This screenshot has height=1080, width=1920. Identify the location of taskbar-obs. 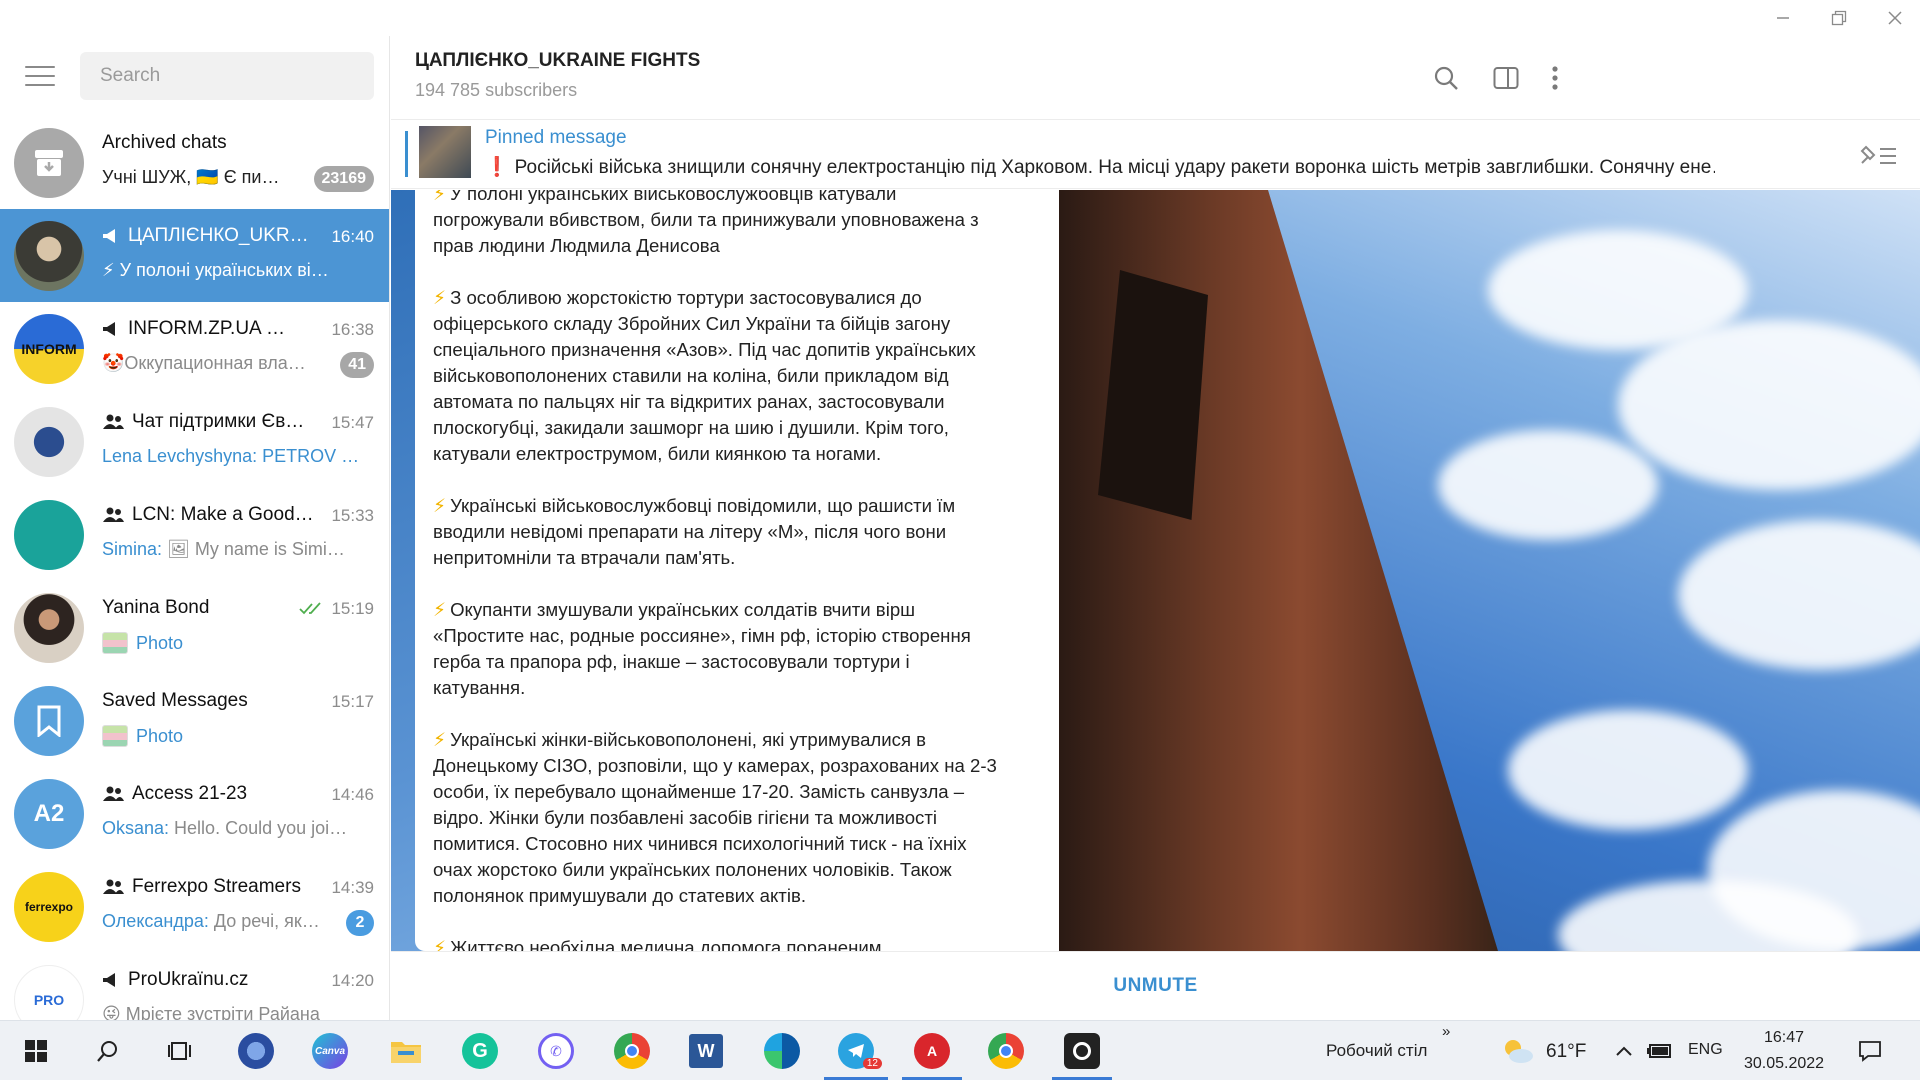
(1082, 1051).